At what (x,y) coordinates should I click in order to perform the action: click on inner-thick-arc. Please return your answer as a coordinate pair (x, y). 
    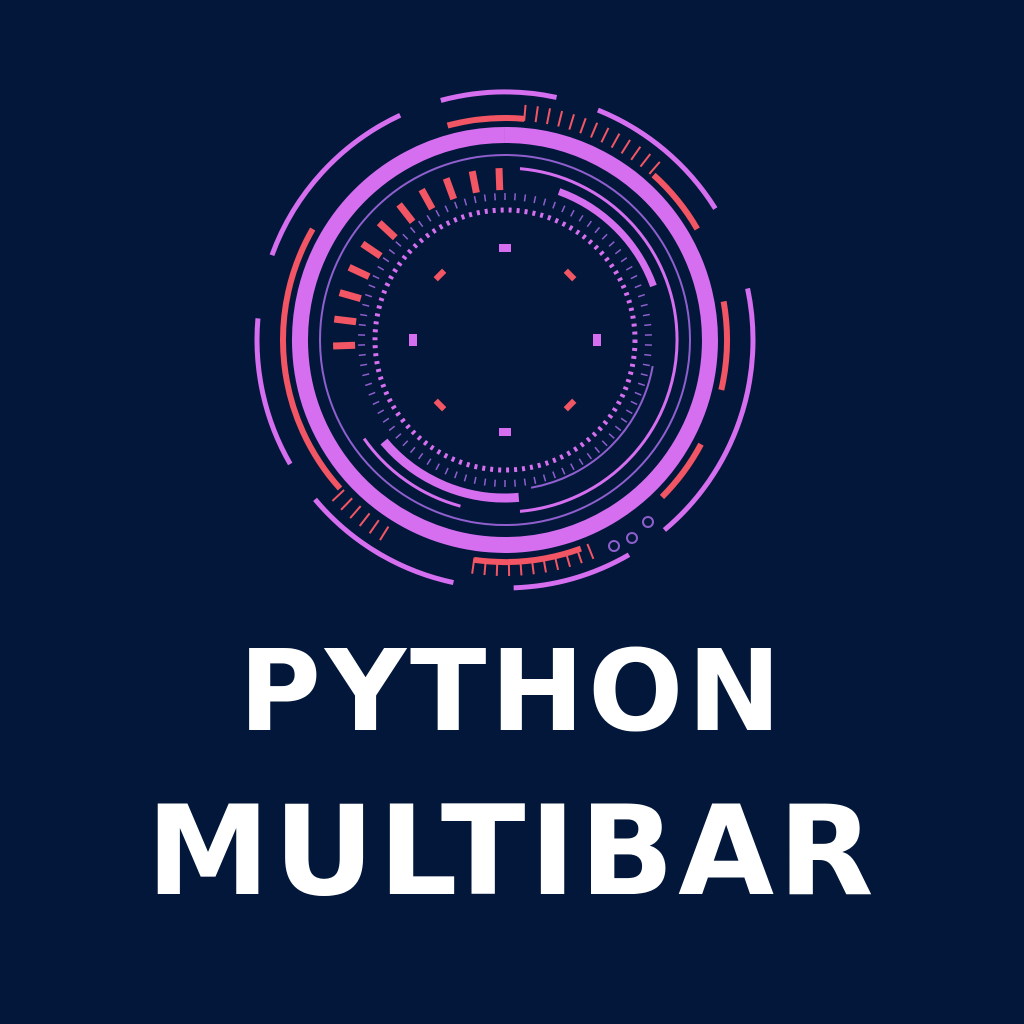
    Looking at the image, I should click on (607, 238).